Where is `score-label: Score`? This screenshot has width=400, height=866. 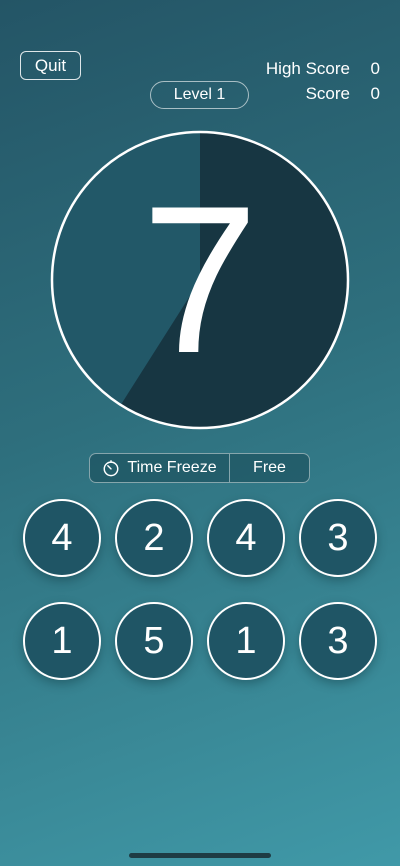
score-label: Score is located at coordinates (327, 93).